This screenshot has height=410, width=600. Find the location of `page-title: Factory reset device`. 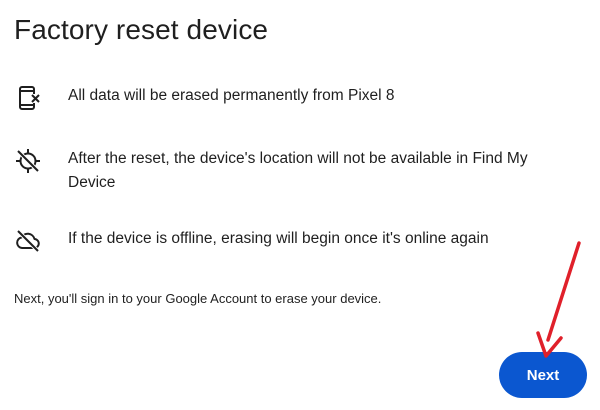

page-title: Factory reset device is located at coordinates (141, 29).